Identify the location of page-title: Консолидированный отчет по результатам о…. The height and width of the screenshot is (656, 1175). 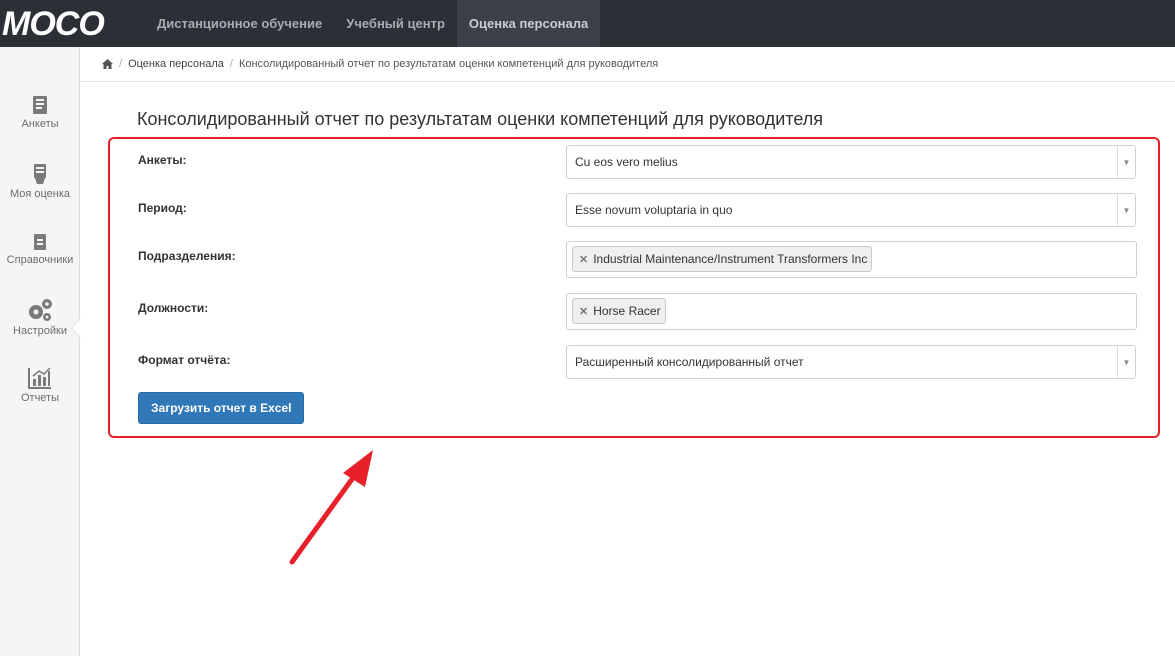
(480, 119).